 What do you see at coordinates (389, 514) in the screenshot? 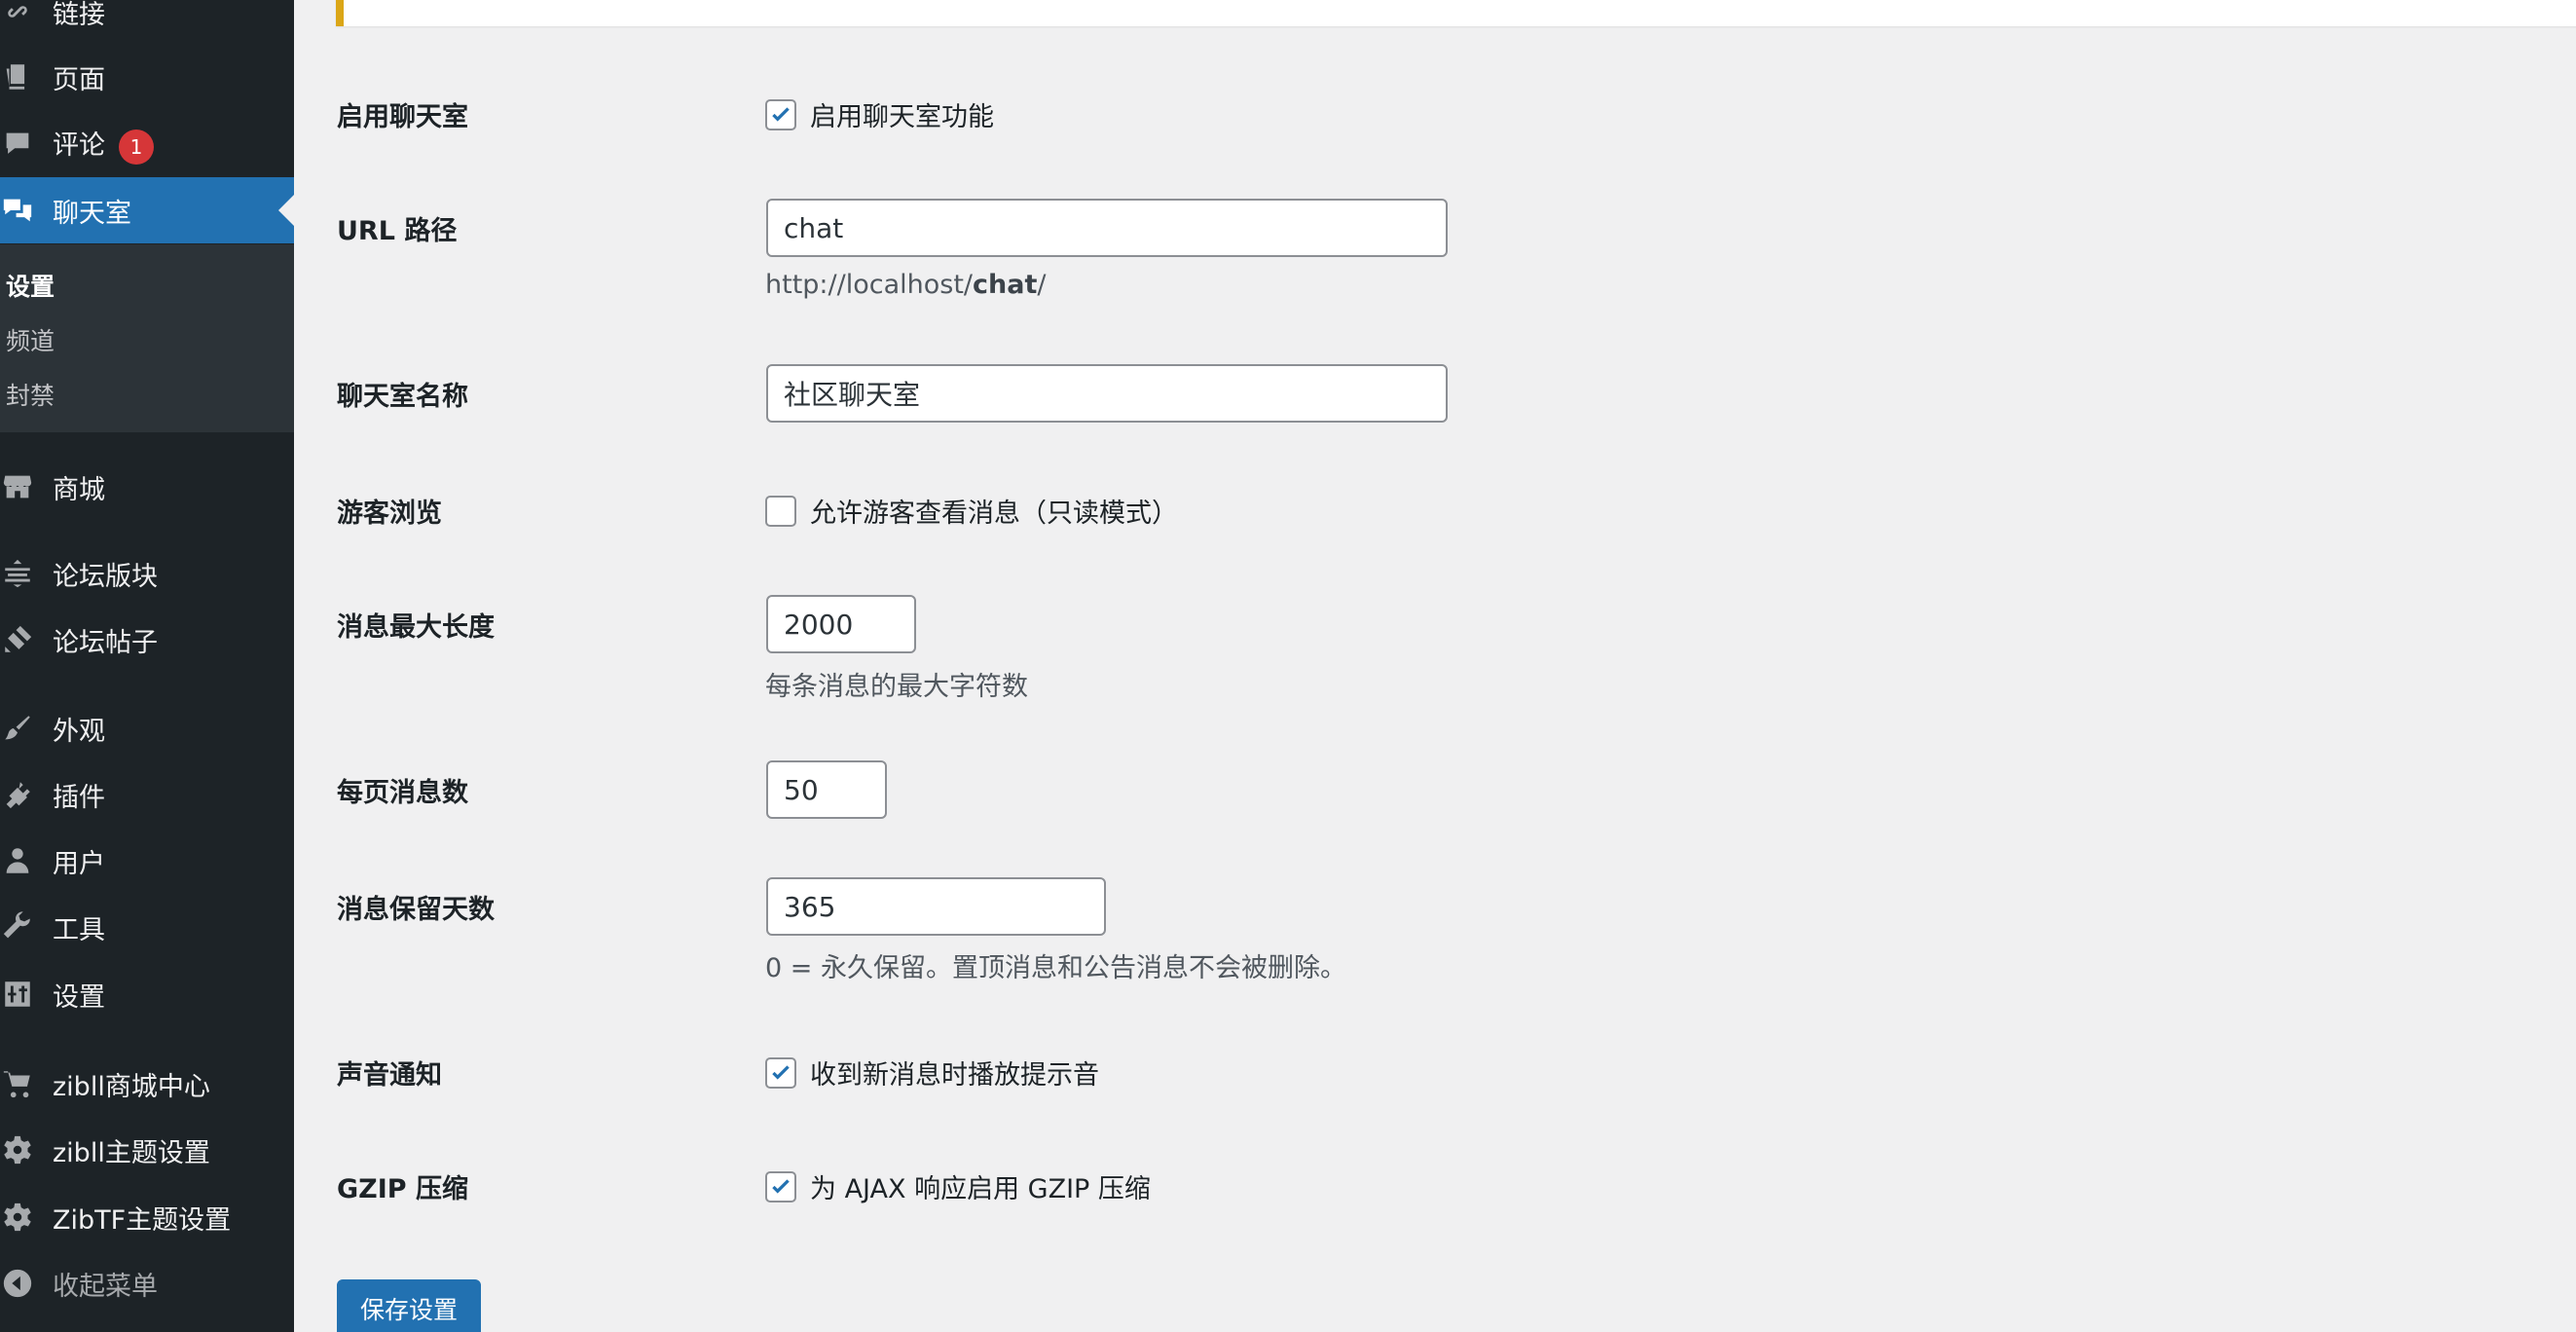
I see `guest-browse-label: 游客浏览` at bounding box center [389, 514].